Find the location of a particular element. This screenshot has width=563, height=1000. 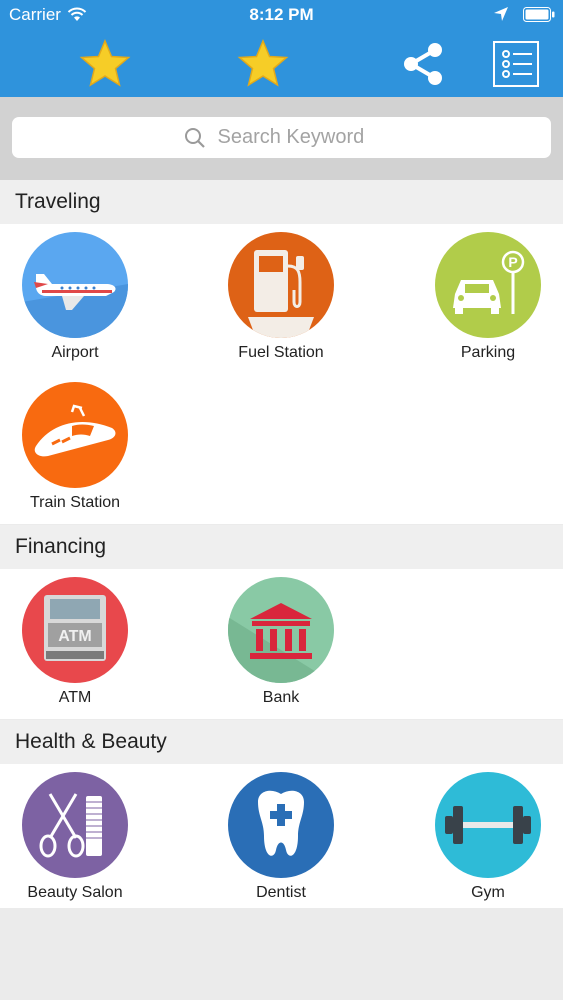

favorites-button is located at coordinates (105, 64).